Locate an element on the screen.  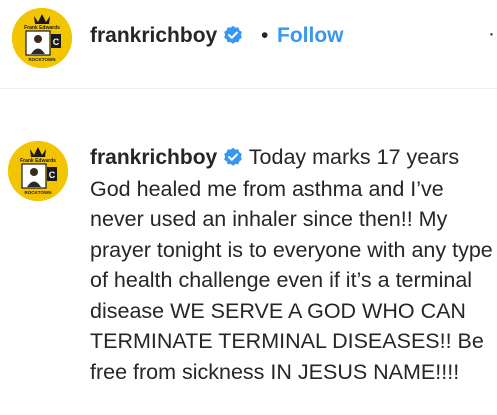
comment-avatar: Frank Edwards C ROCKTOWN is located at coordinates (38, 171).